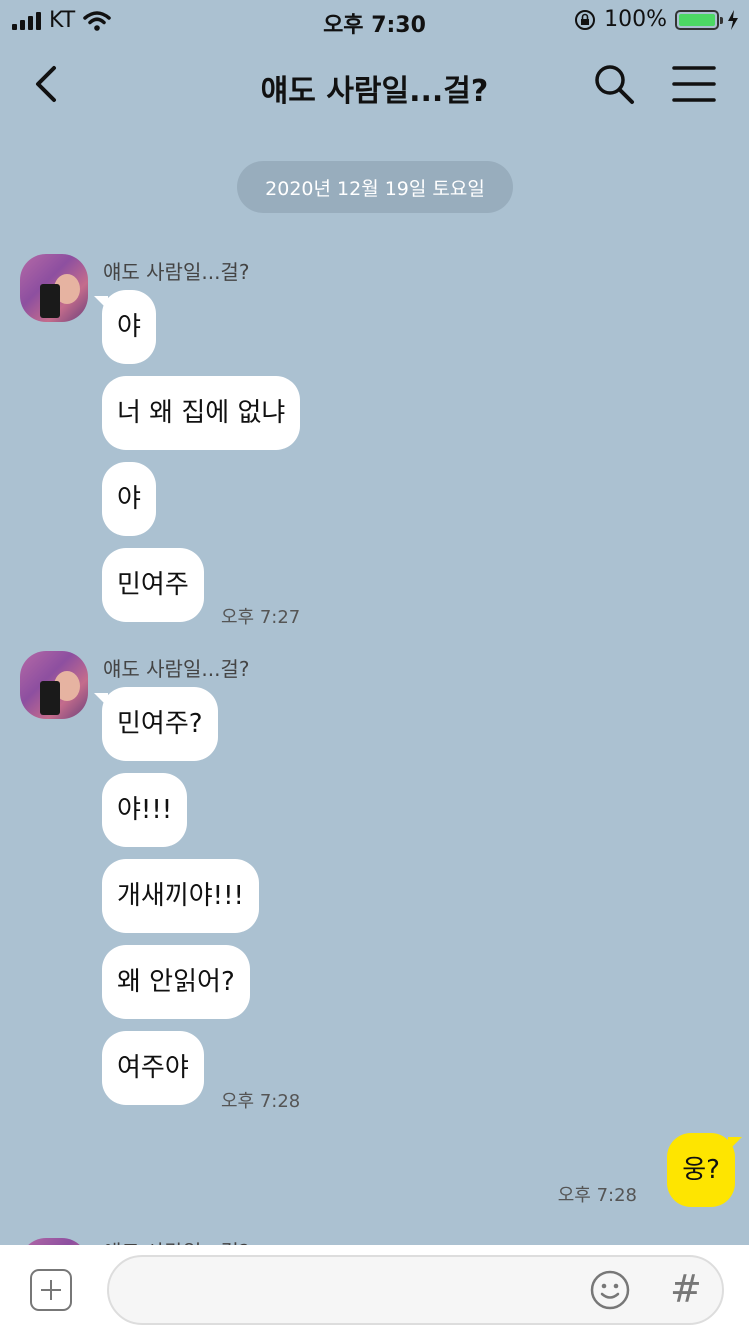 Image resolution: width=749 pixels, height=1334 pixels. What do you see at coordinates (153, 1068) in the screenshot?
I see `message-bubble: 여주야` at bounding box center [153, 1068].